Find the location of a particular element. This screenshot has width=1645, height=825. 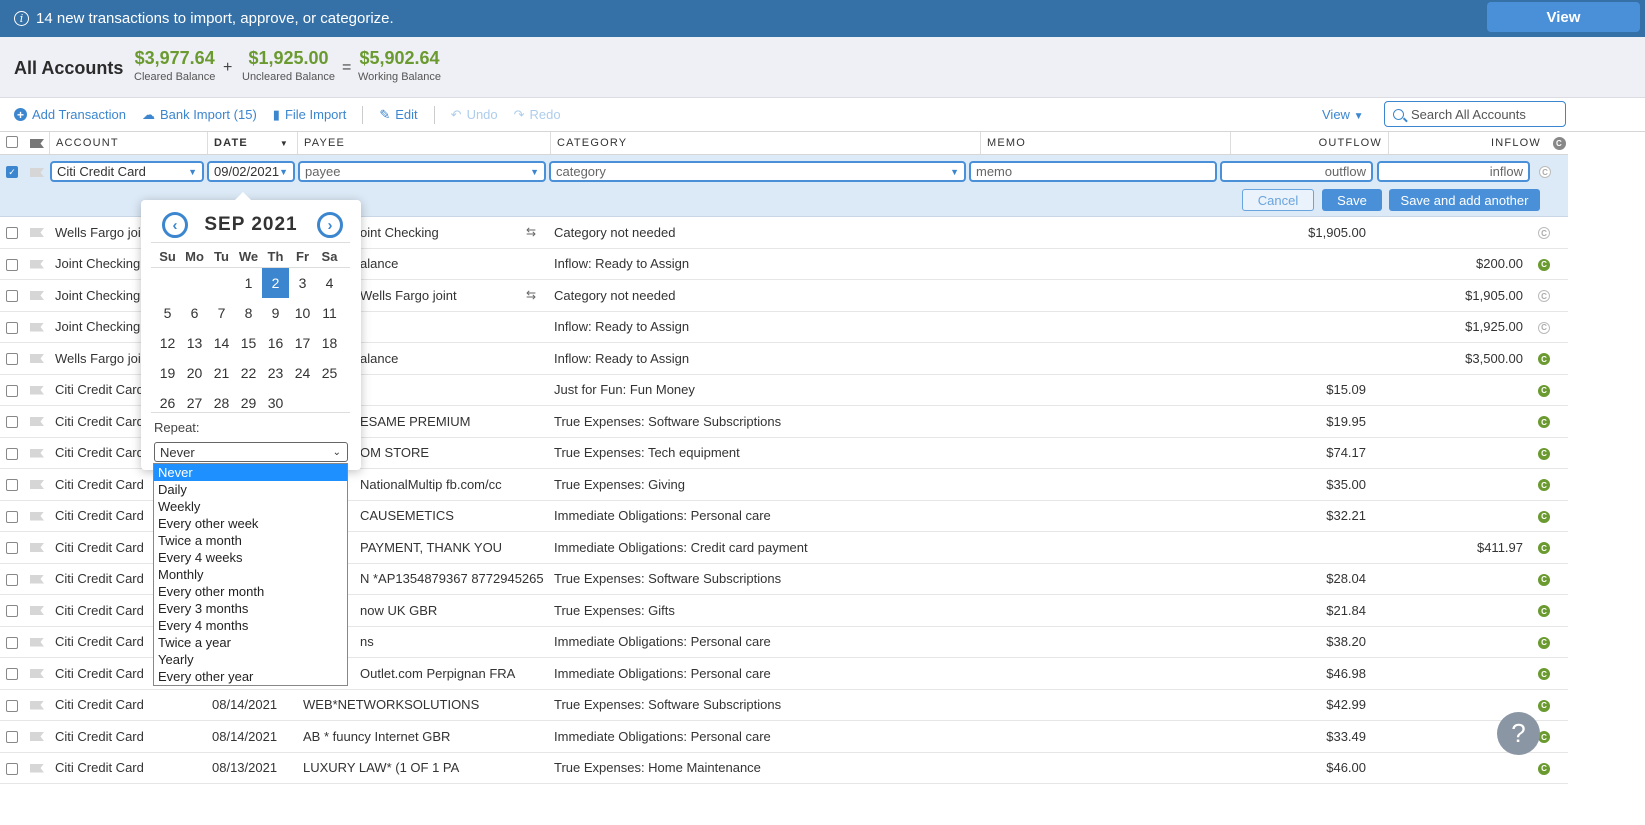

calendar-day: 15 is located at coordinates (248, 343).